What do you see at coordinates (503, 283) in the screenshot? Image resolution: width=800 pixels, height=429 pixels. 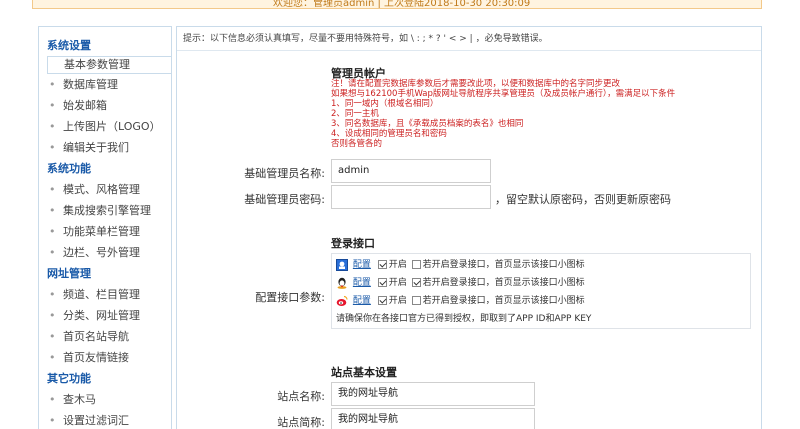 I see `baidu-show-desc: 若开启登录接口，首页显示该接口小图标` at bounding box center [503, 283].